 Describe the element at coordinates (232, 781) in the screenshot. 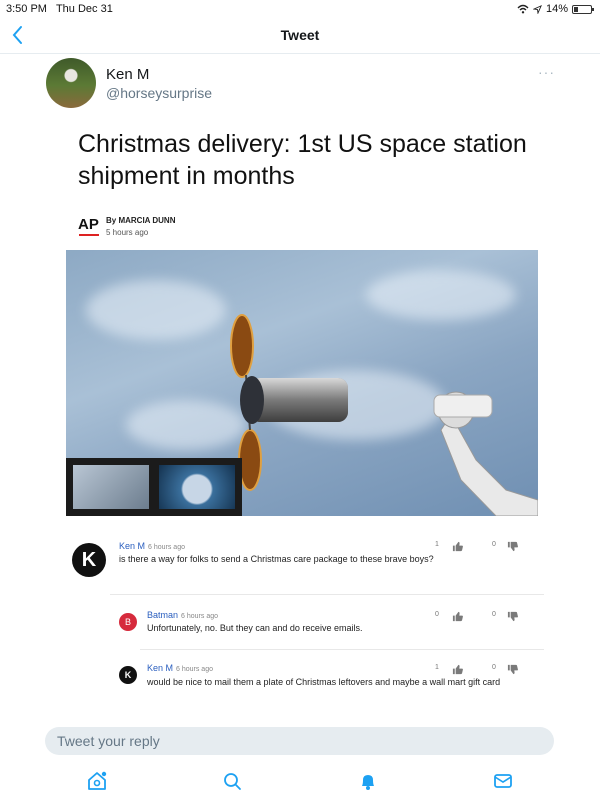

I see `search-icon` at that location.